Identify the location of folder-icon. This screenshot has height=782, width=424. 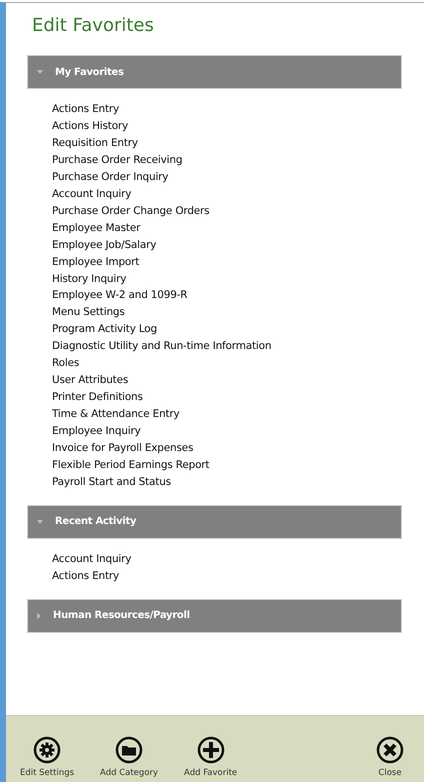
(129, 750).